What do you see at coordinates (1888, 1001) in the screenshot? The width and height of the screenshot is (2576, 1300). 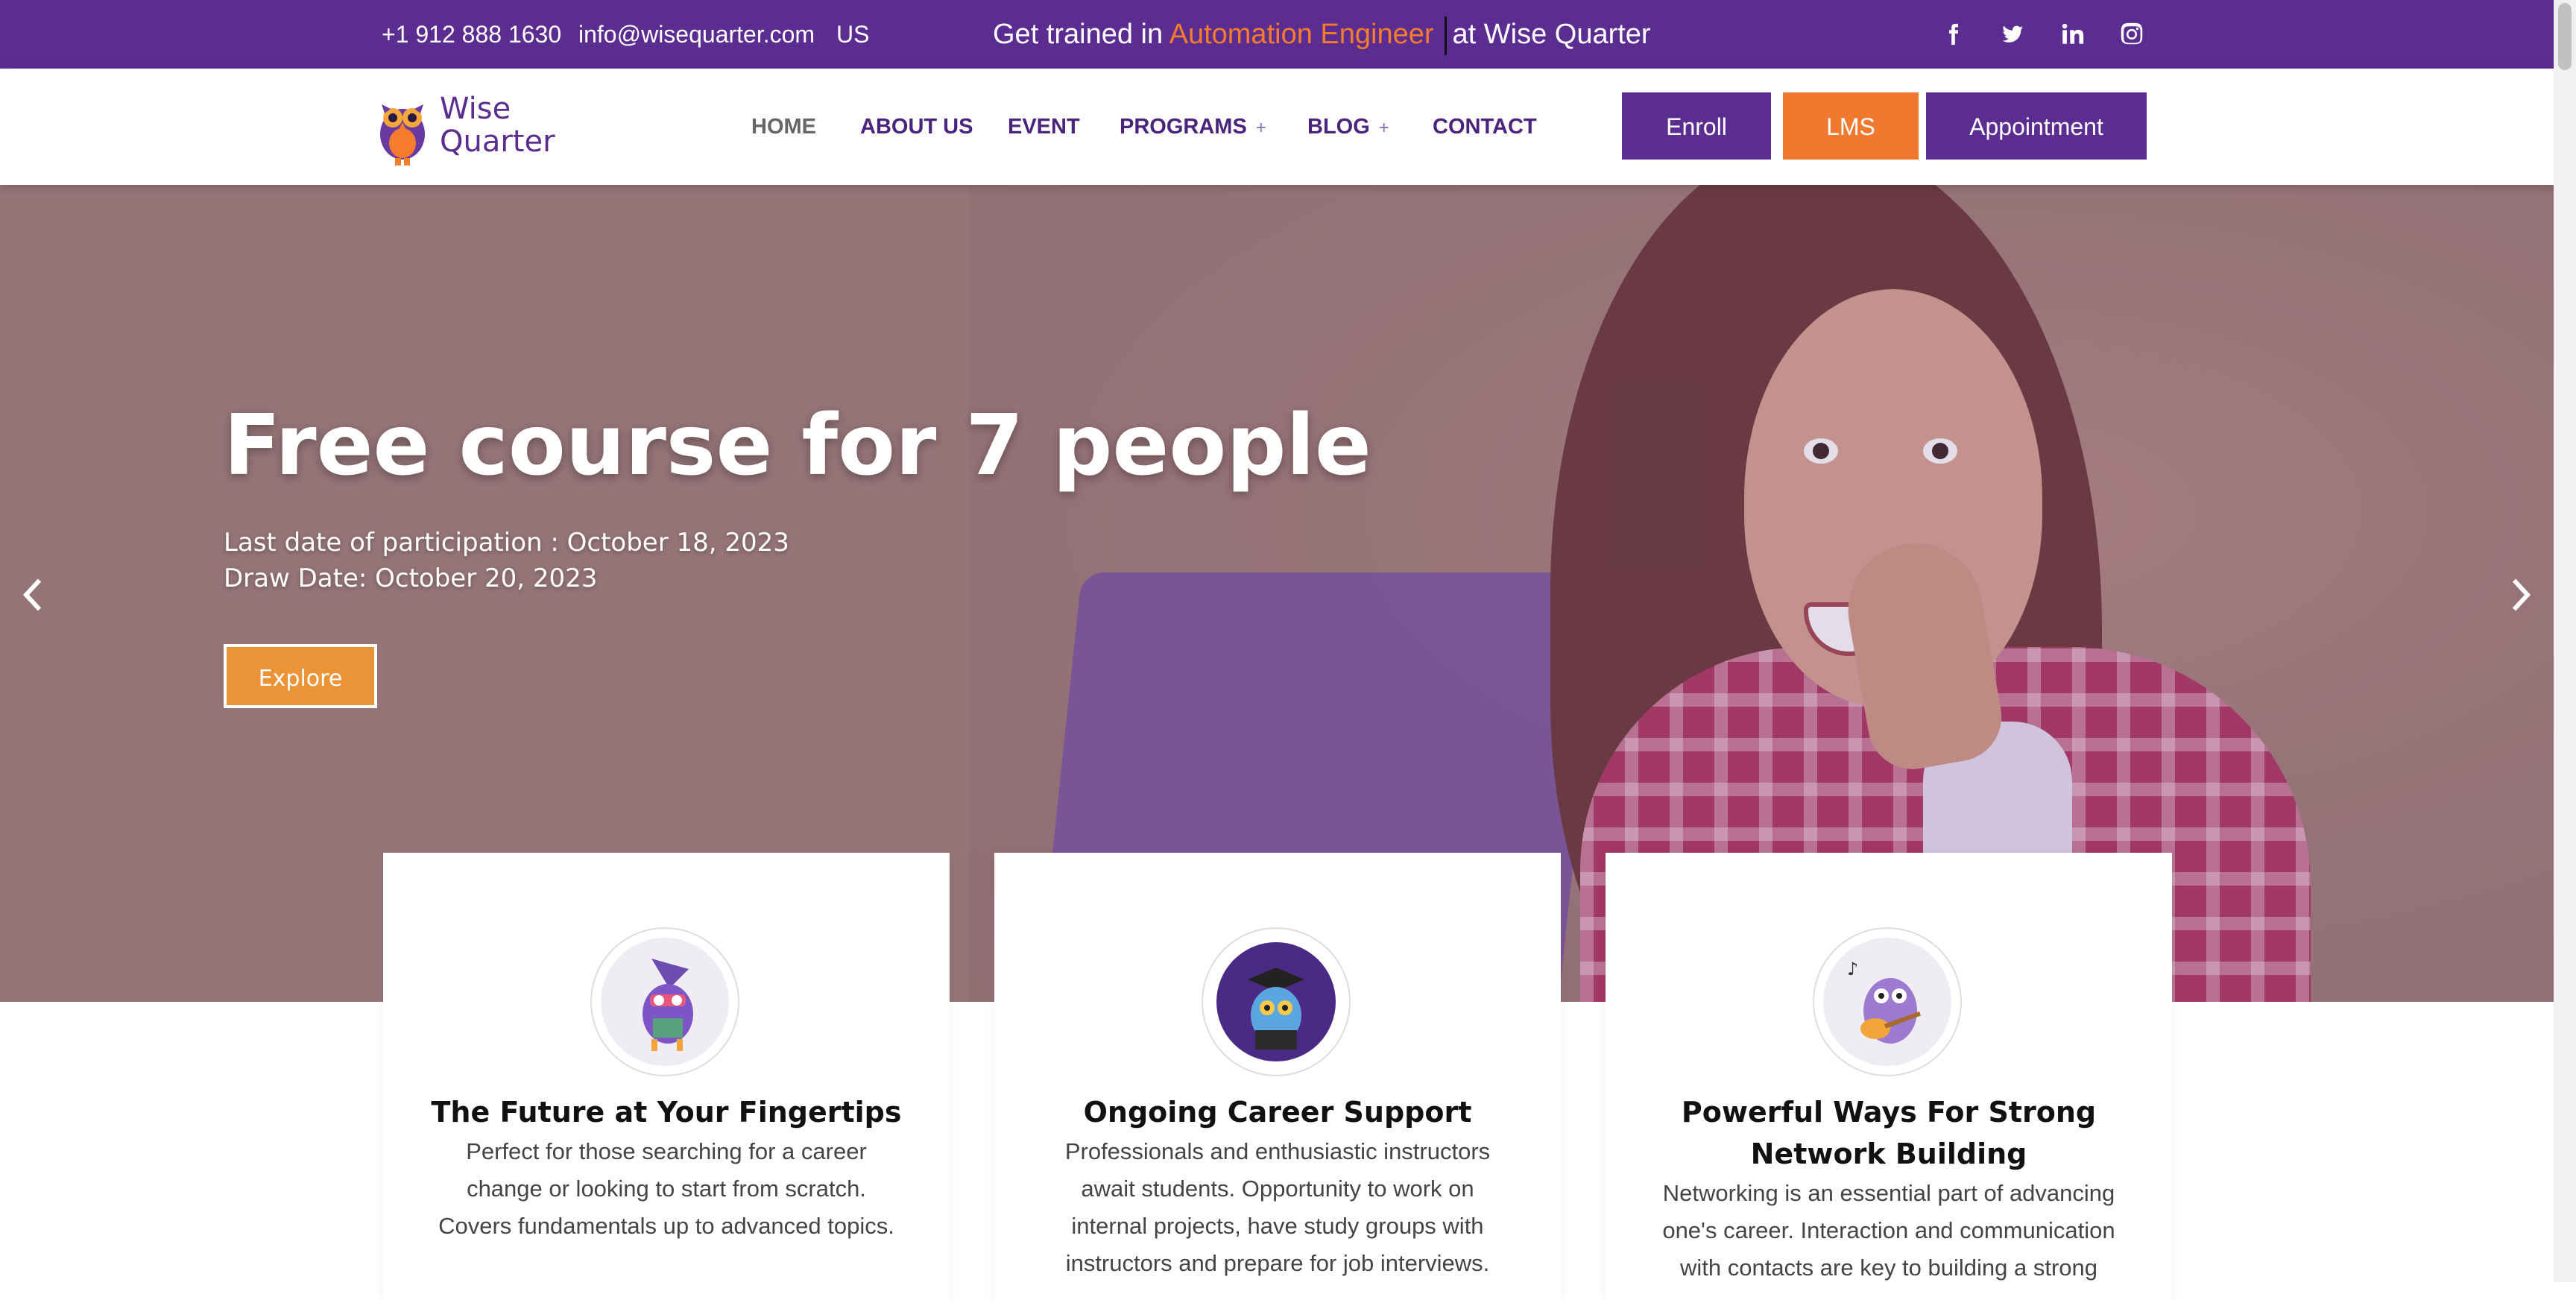 I see `guitar-owl-icon: ♪` at bounding box center [1888, 1001].